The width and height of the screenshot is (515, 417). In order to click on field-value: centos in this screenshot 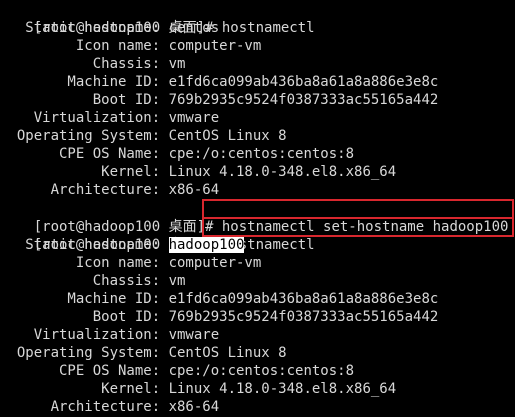, I will do `click(194, 28)`.